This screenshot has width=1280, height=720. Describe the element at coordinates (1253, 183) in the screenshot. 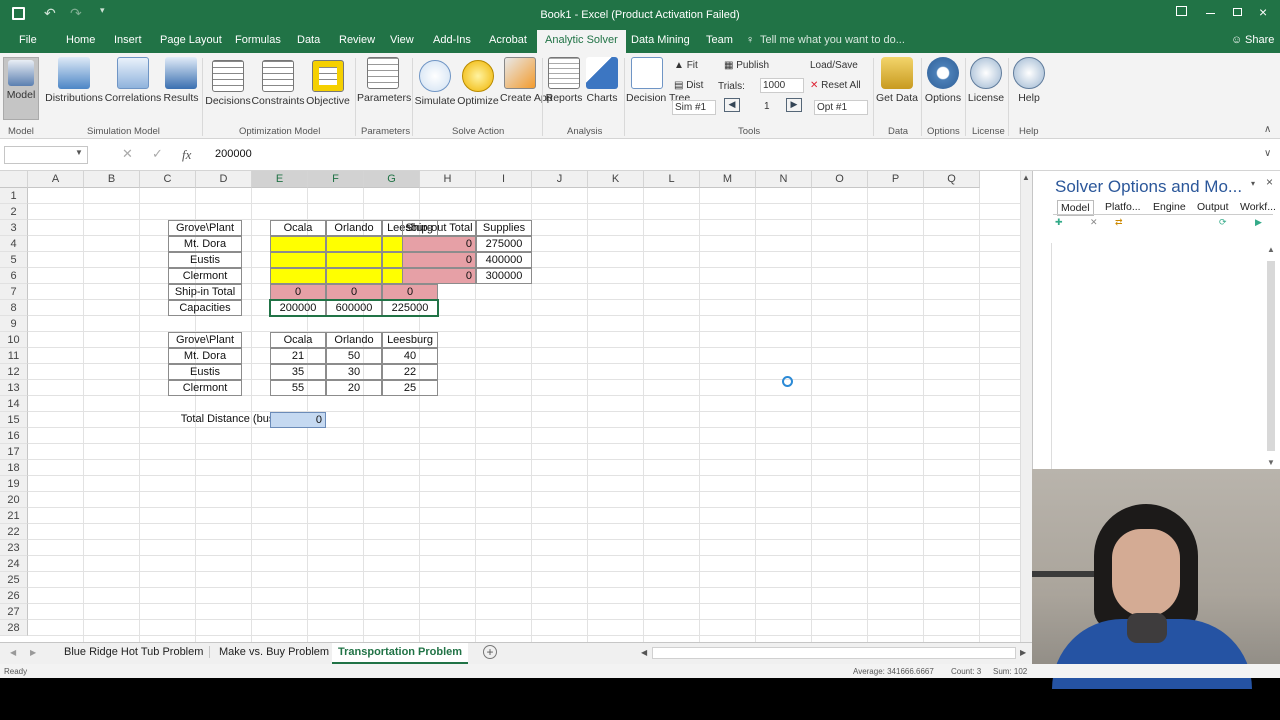

I see `pane-options-icon: ▾` at that location.